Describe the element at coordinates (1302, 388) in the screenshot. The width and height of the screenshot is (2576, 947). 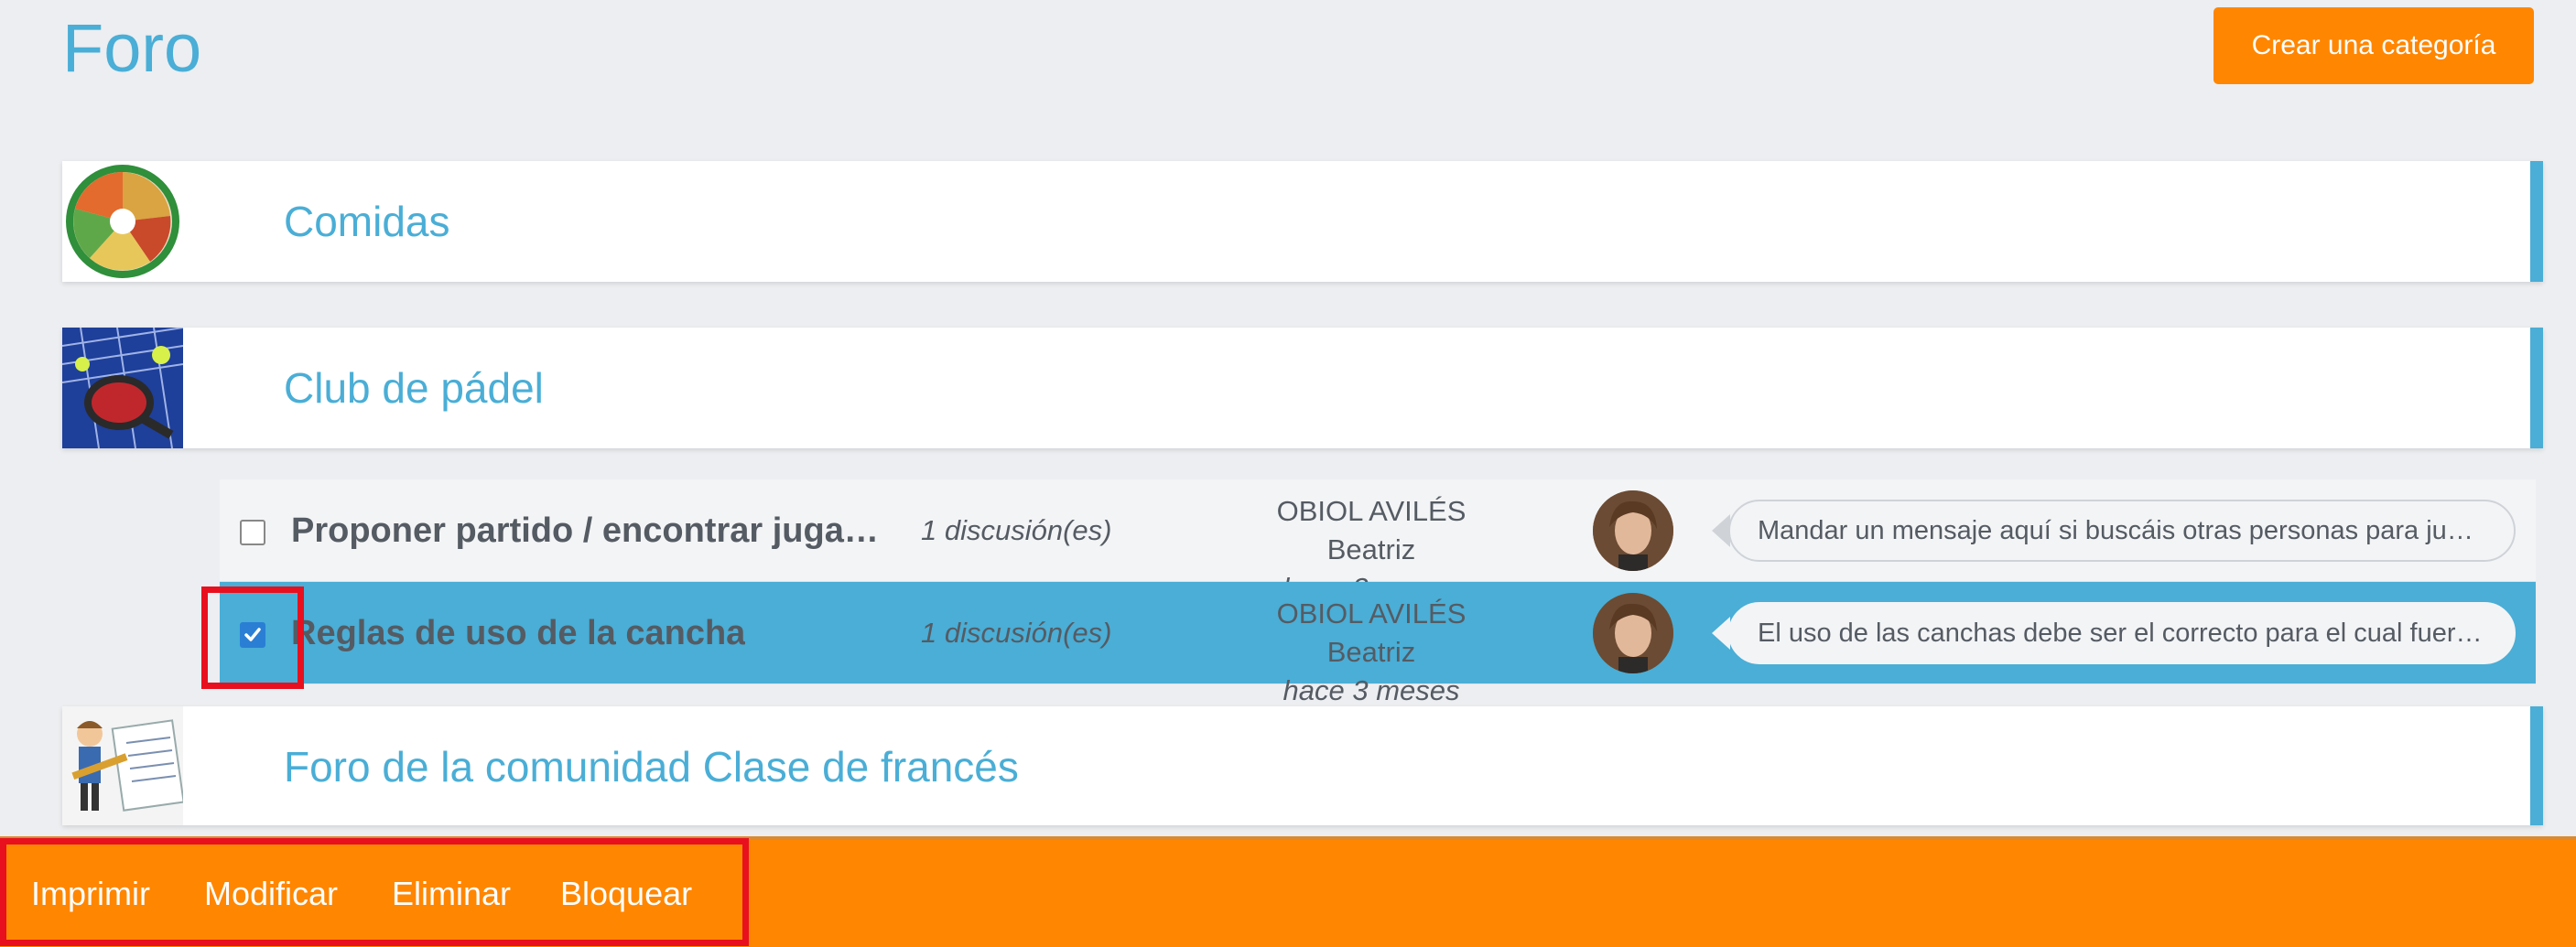
I see `category-club-padel: Club de pádel` at that location.